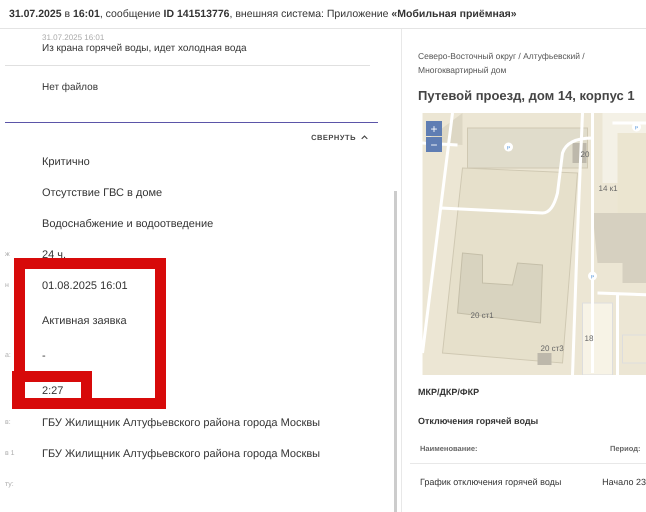 The width and height of the screenshot is (646, 512). Describe the element at coordinates (502, 63) in the screenshot. I see `breadcrumb: Северо-Восточный округ / Алтуфьевский / Многоквартирный дом` at that location.